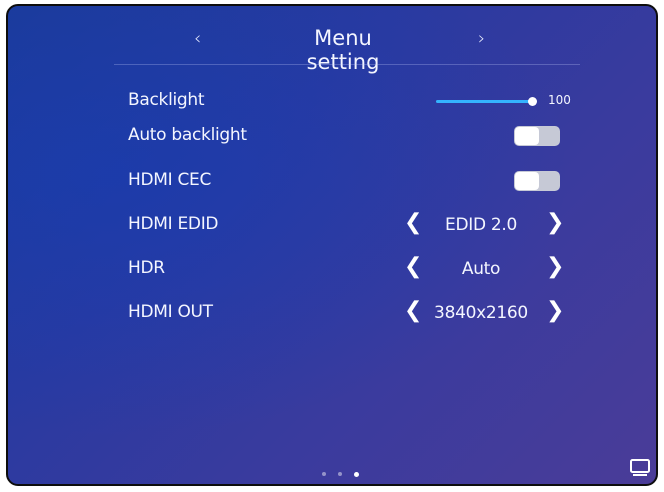  What do you see at coordinates (197, 38) in the screenshot?
I see `previous-page-icon: ‹` at bounding box center [197, 38].